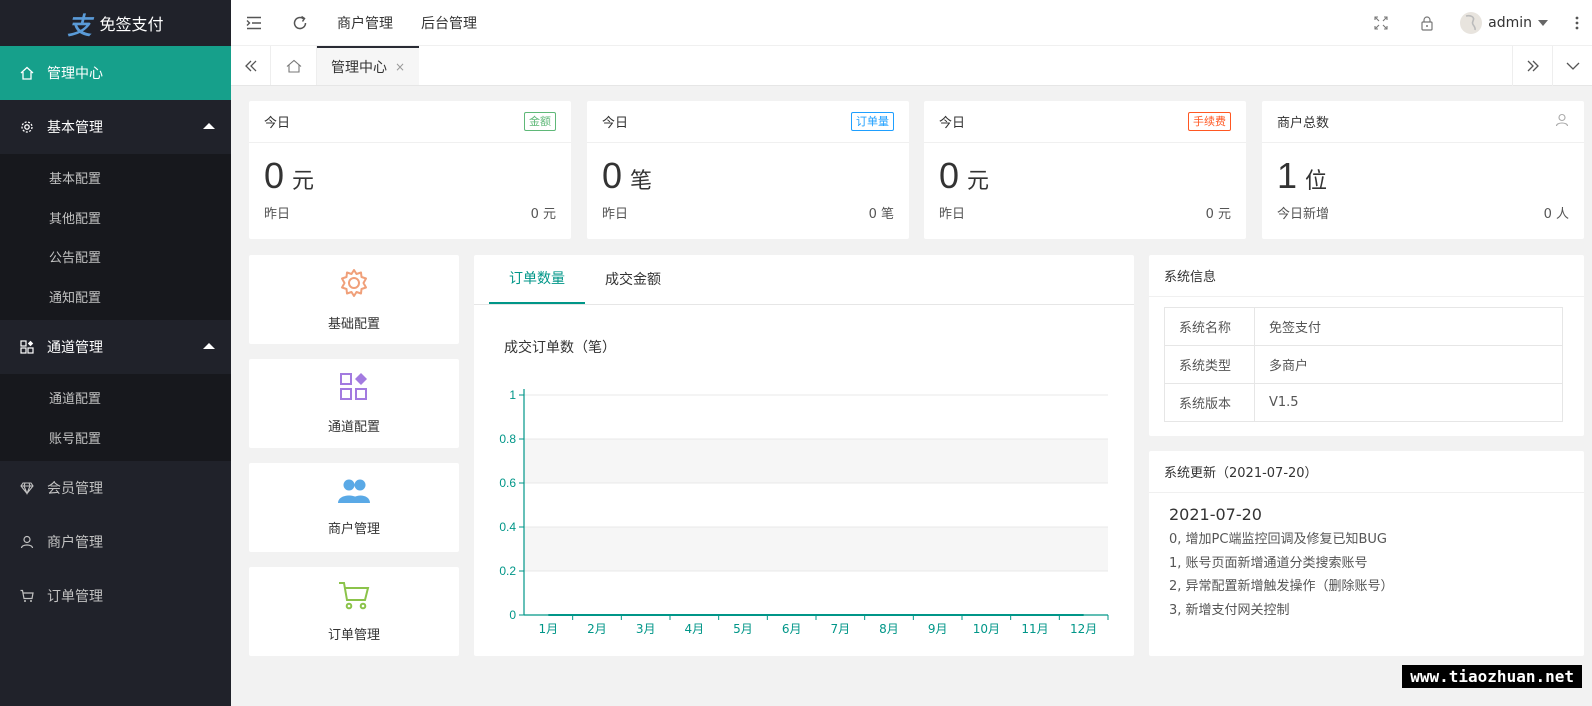  Describe the element at coordinates (294, 65) in the screenshot. I see `home-tab-icon` at that location.